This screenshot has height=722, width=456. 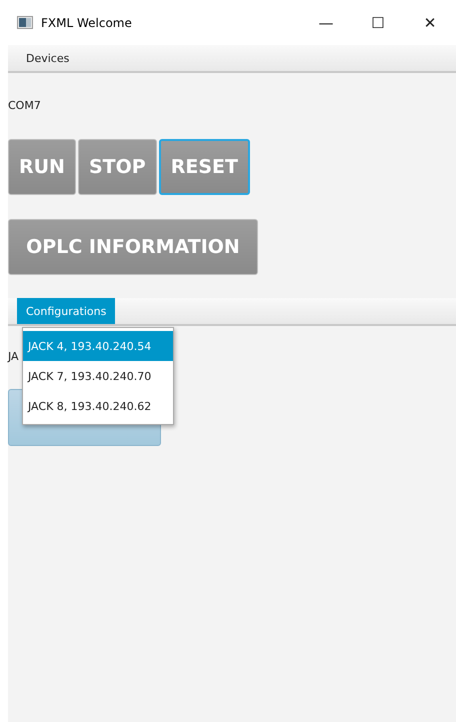 I want to click on config-label: JA, so click(x=13, y=356).